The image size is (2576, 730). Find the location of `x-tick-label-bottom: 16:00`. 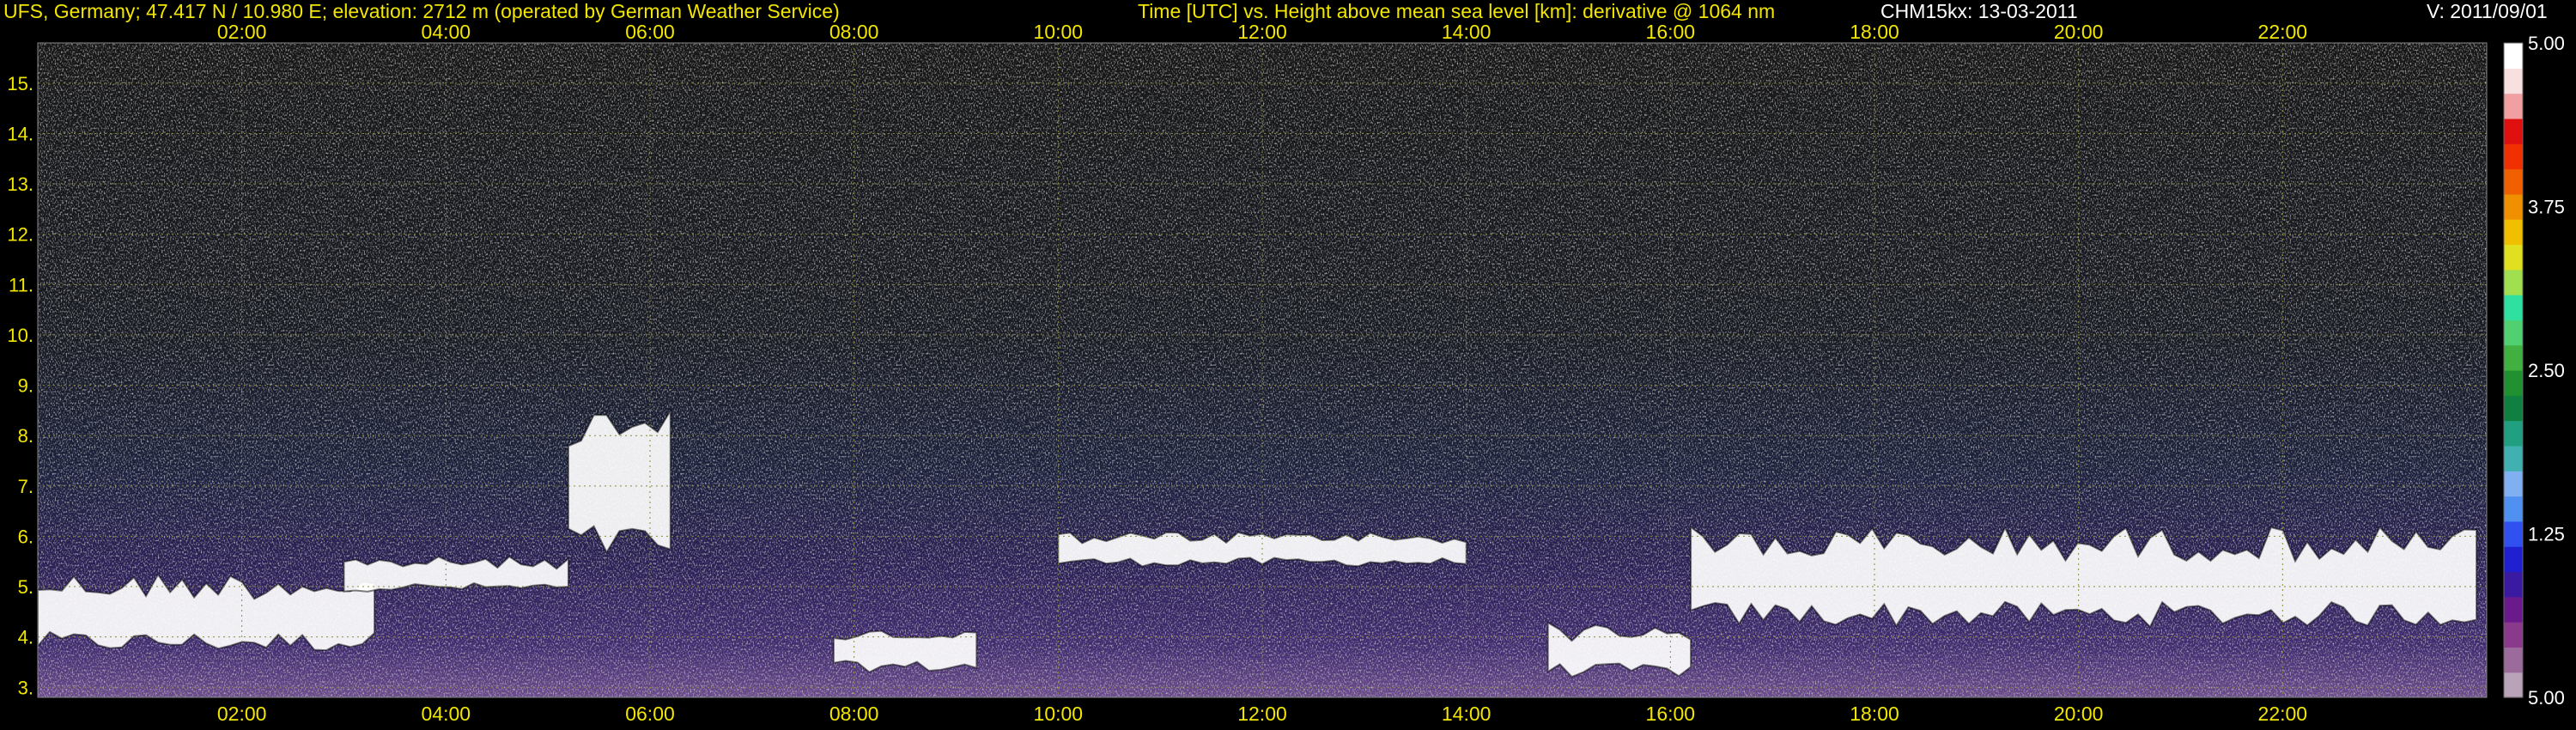

x-tick-label-bottom: 16:00 is located at coordinates (1671, 714).